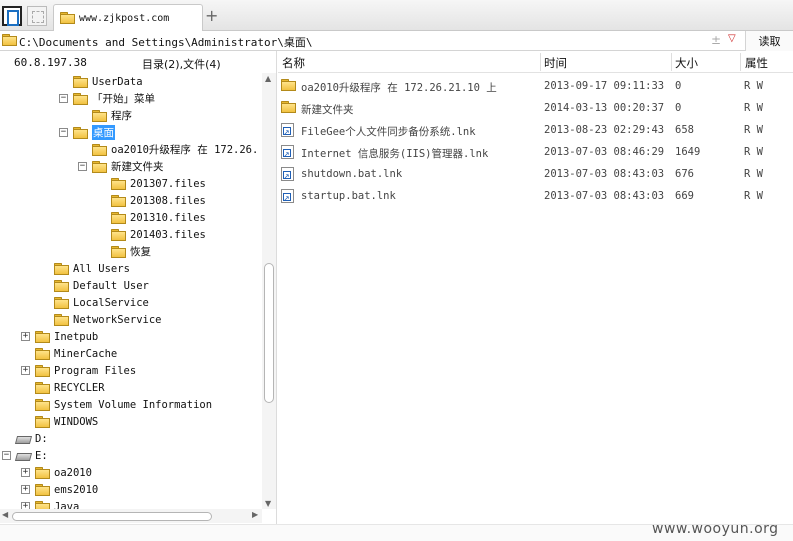 The image size is (793, 541). I want to click on tree-node: MinerCache, so click(76, 353).